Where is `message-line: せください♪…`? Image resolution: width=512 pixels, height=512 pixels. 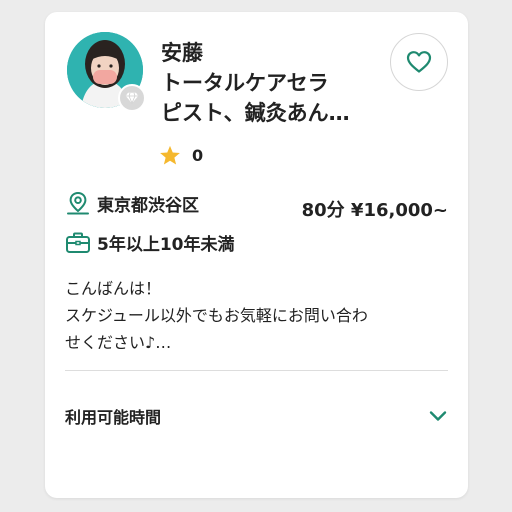 message-line: せください♪… is located at coordinates (118, 342).